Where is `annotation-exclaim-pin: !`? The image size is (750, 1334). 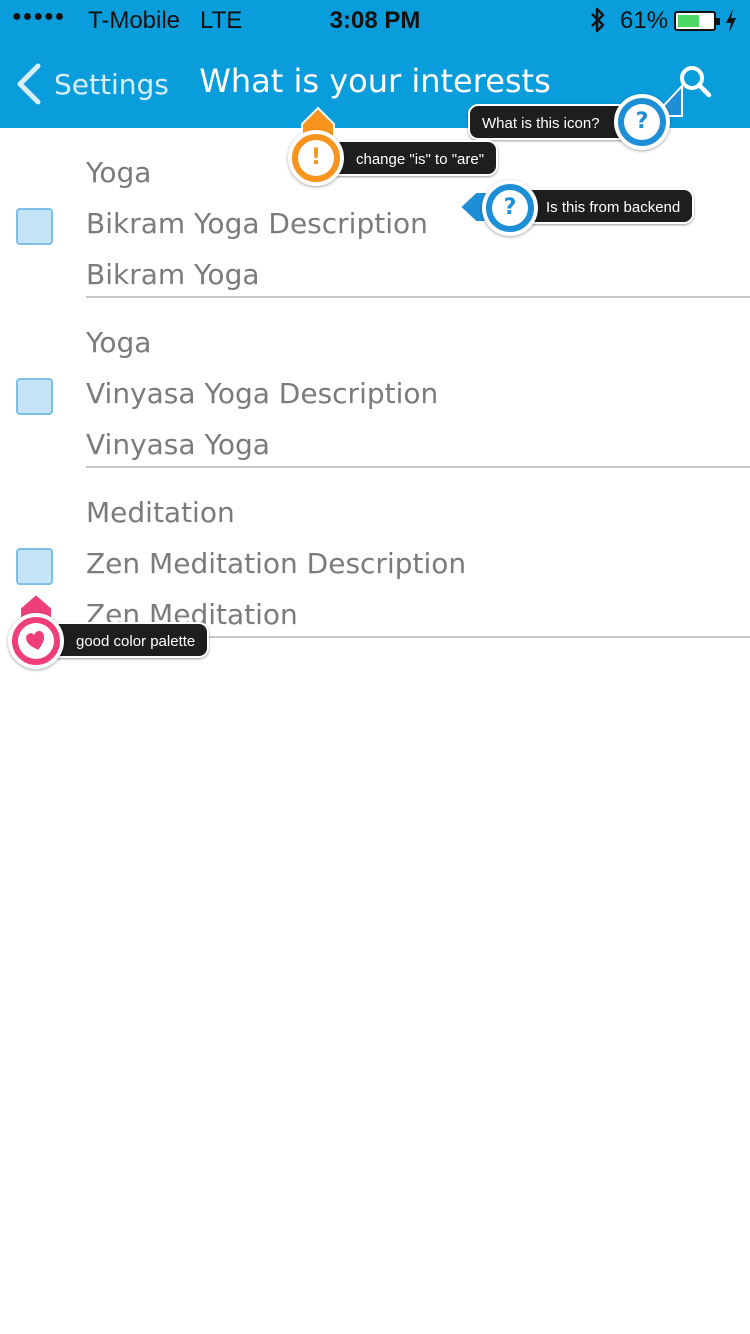
annotation-exclaim-pin: ! is located at coordinates (316, 158).